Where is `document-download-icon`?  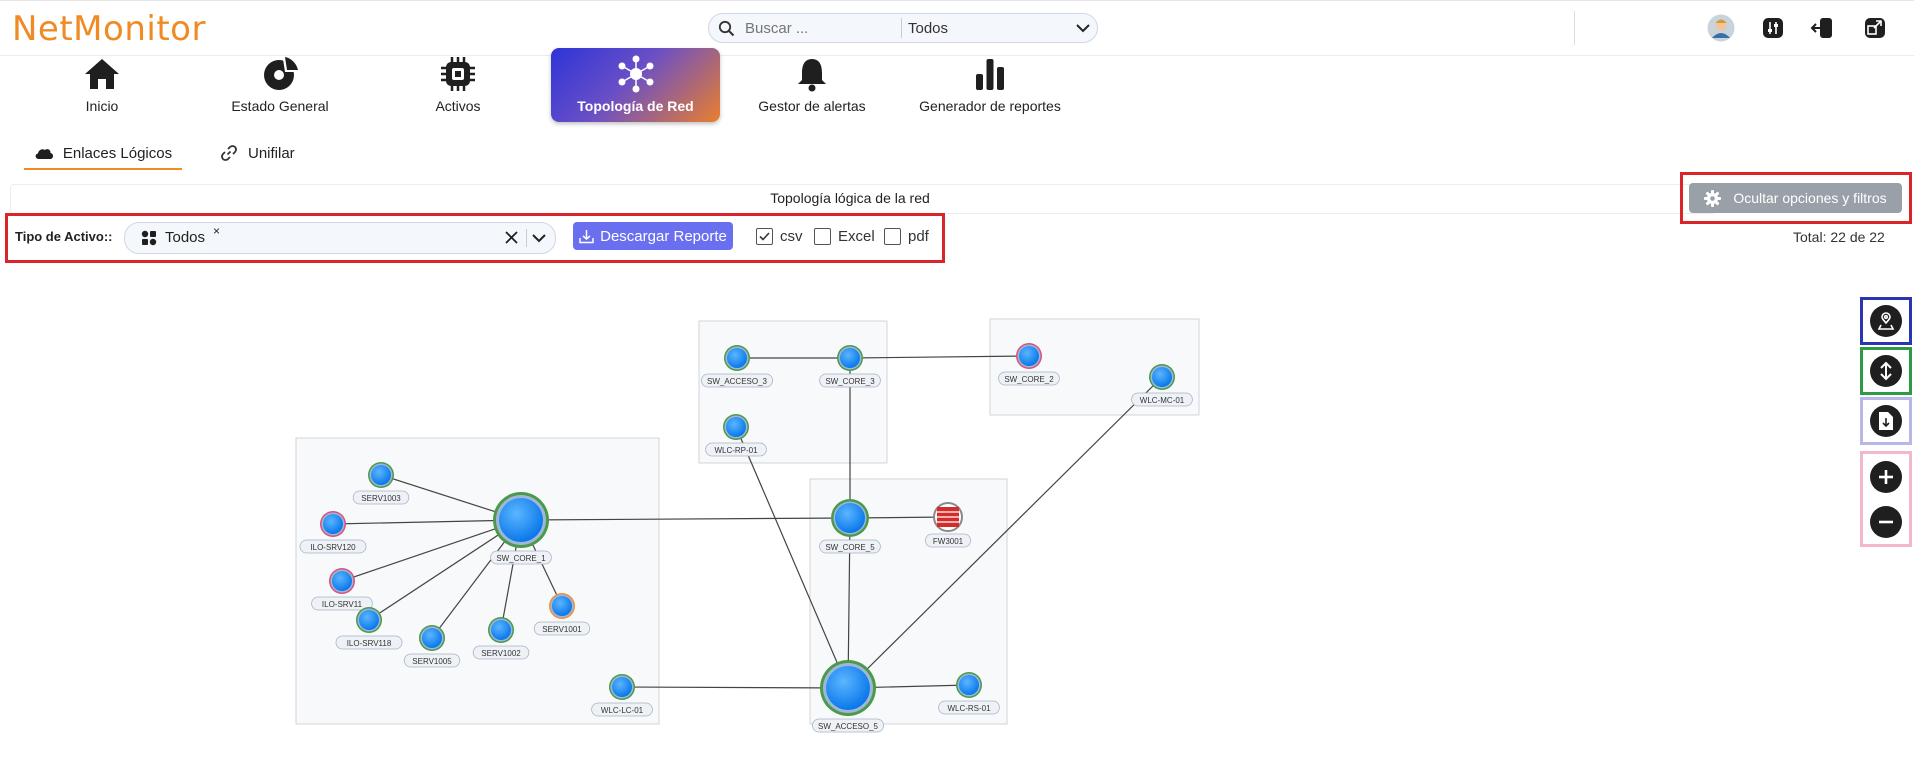 document-download-icon is located at coordinates (1886, 421).